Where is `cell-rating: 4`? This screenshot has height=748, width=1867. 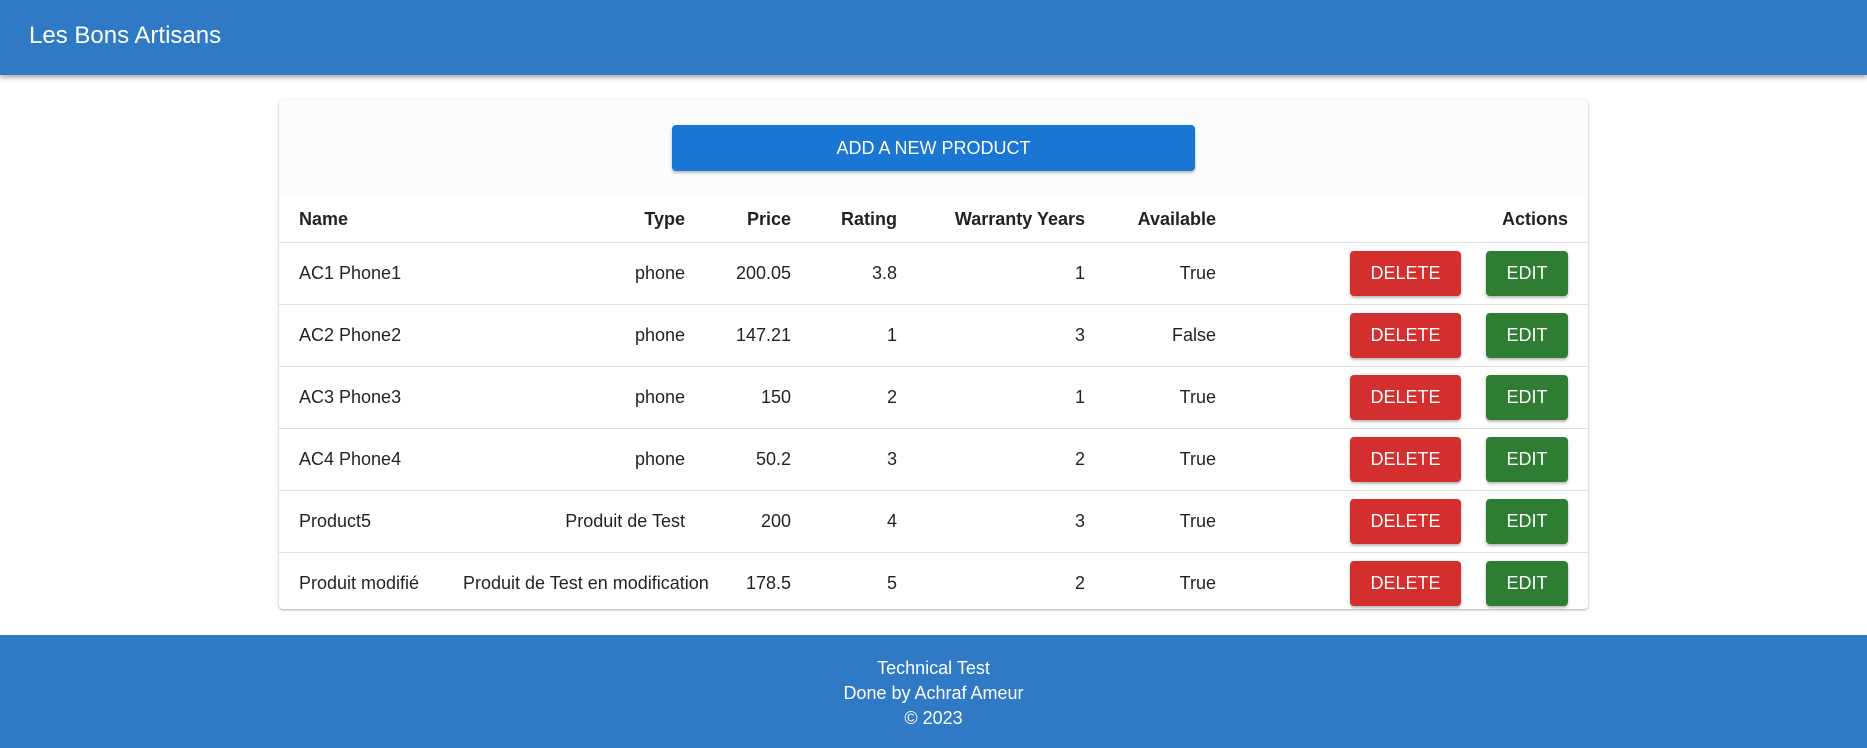
cell-rating: 4 is located at coordinates (864, 521).